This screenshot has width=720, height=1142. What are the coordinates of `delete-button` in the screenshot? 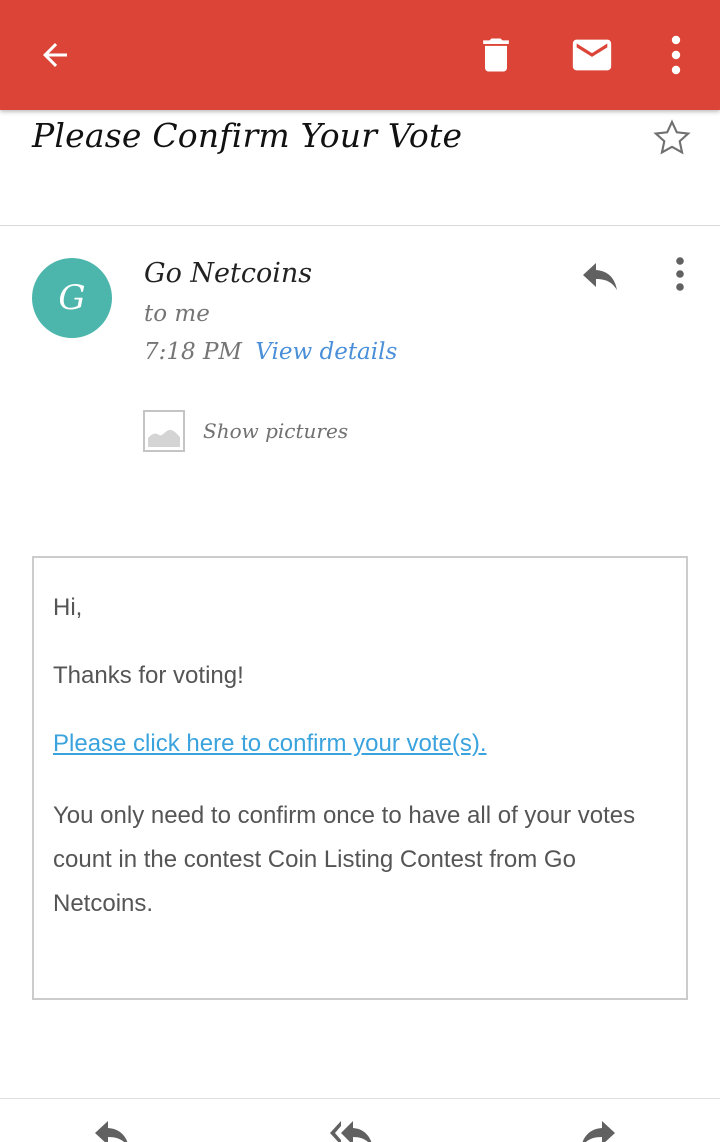 It's located at (496, 55).